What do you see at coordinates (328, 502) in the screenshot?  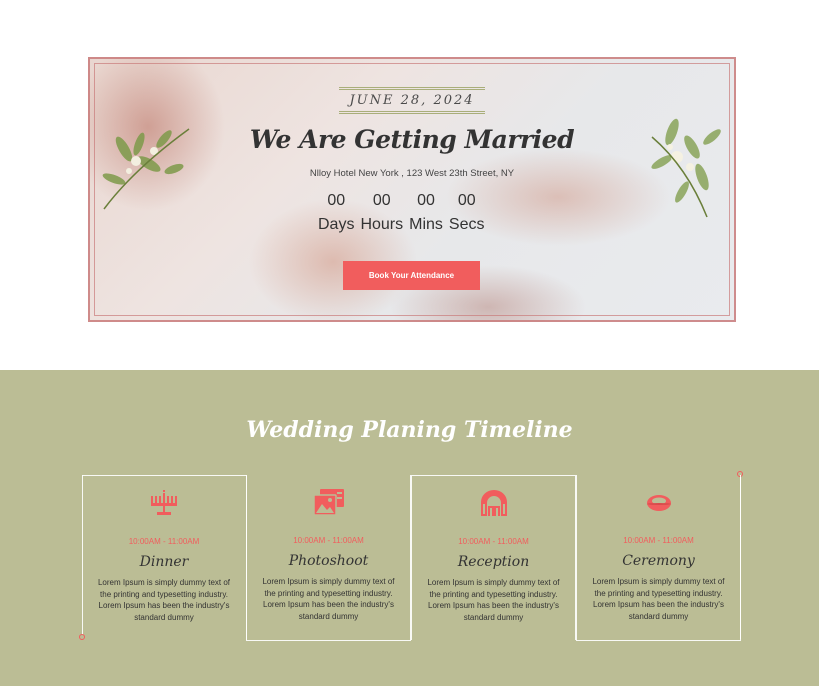 I see `photo-gallery-icon` at bounding box center [328, 502].